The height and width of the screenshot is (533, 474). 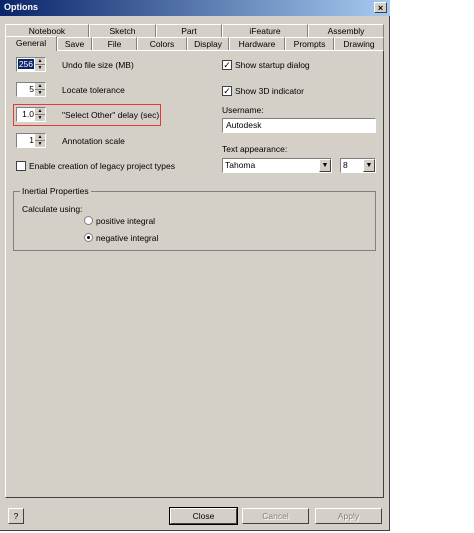 I want to click on annotation-scale-value: 1, so click(x=31, y=140).